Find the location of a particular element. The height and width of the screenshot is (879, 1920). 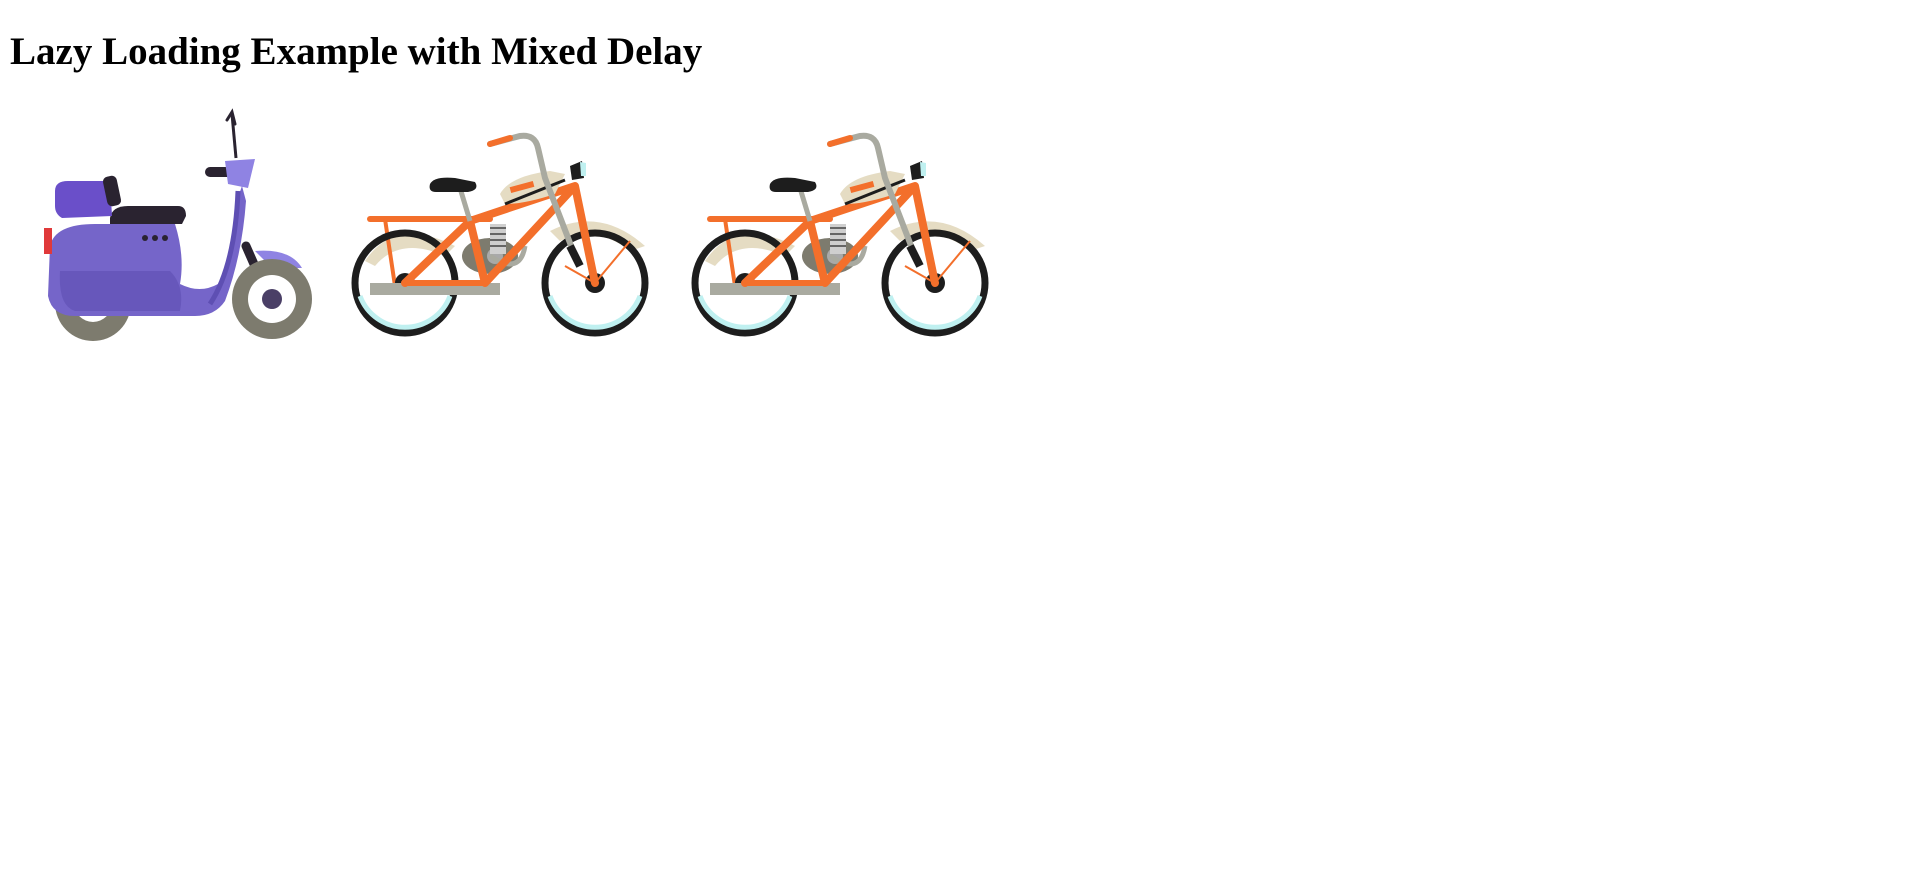

scooter-image is located at coordinates (178, 224).